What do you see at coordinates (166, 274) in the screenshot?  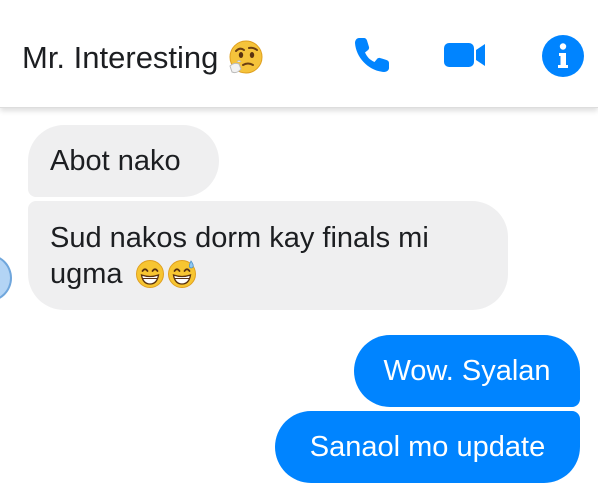 I see `emoji-group` at bounding box center [166, 274].